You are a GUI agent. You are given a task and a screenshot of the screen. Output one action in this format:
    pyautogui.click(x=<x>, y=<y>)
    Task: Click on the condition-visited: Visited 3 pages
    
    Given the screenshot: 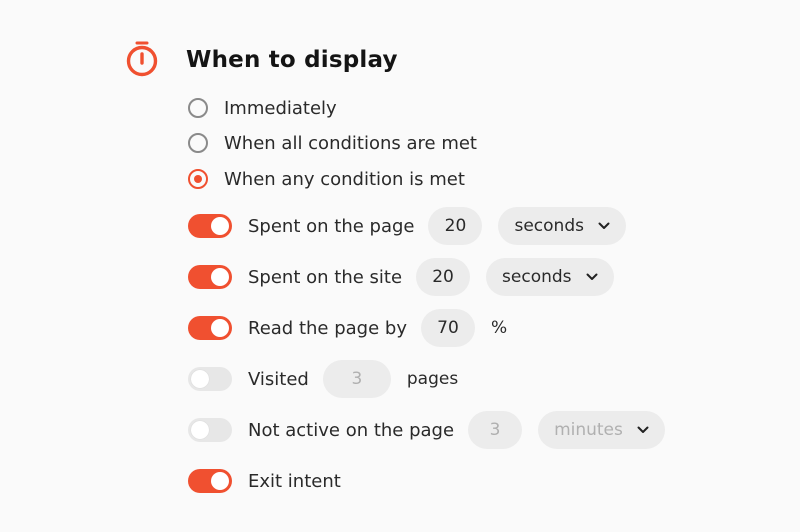 What is the action you would take?
    pyautogui.click(x=323, y=379)
    